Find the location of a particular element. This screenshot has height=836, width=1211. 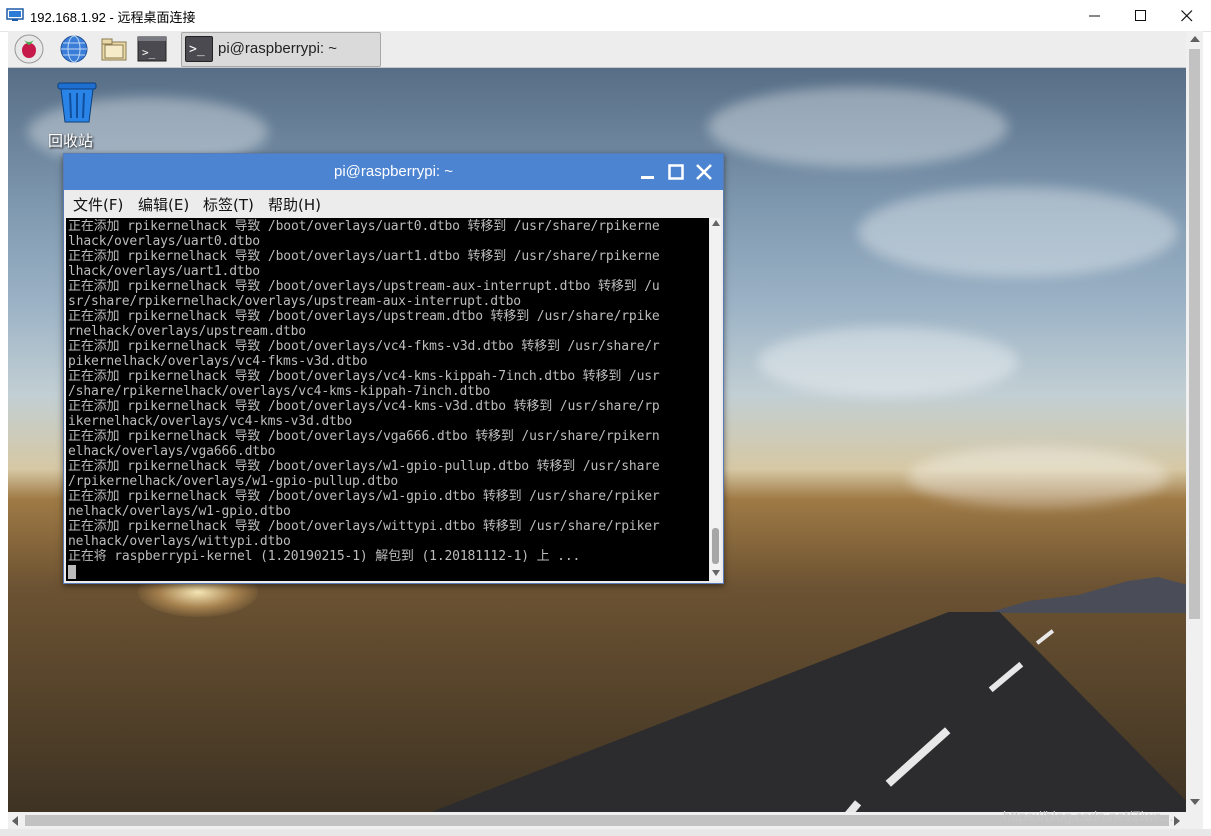

background-right-edge is located at coordinates (1207, 433).